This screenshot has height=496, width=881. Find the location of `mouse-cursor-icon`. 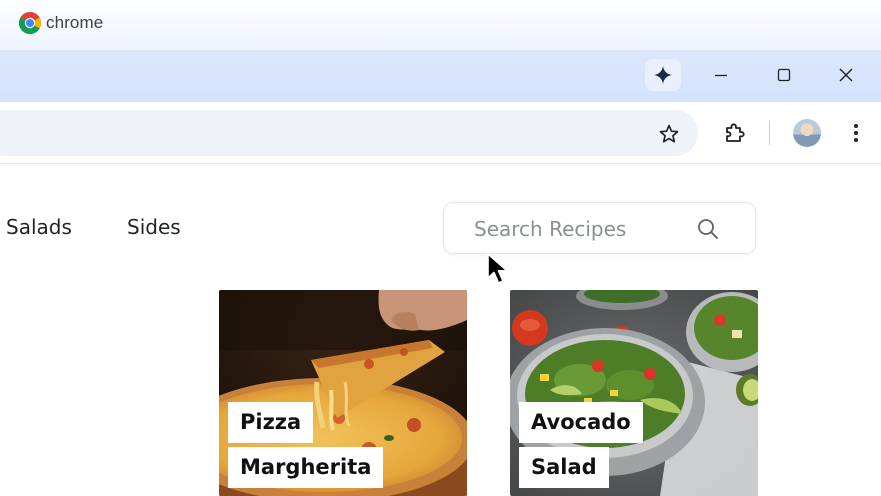

mouse-cursor-icon is located at coordinates (497, 268).